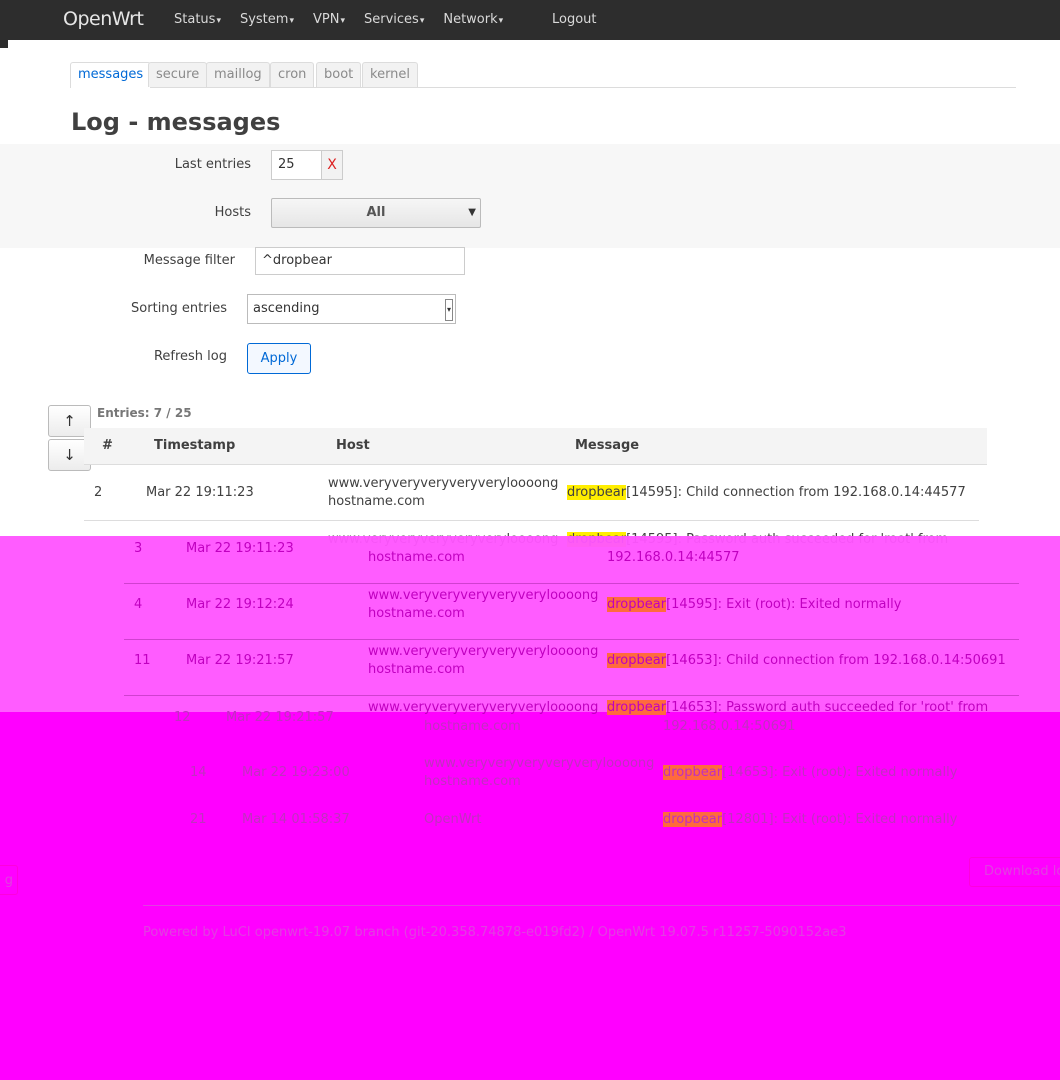  Describe the element at coordinates (390, 74) in the screenshot. I see `tab-kernel: kernel` at that location.